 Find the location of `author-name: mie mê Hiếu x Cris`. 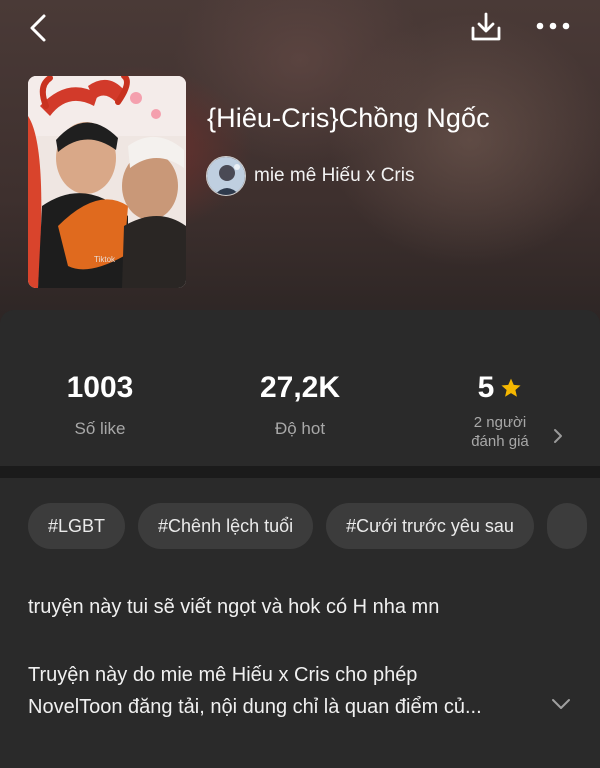

author-name: mie mê Hiếu x Cris is located at coordinates (334, 175).